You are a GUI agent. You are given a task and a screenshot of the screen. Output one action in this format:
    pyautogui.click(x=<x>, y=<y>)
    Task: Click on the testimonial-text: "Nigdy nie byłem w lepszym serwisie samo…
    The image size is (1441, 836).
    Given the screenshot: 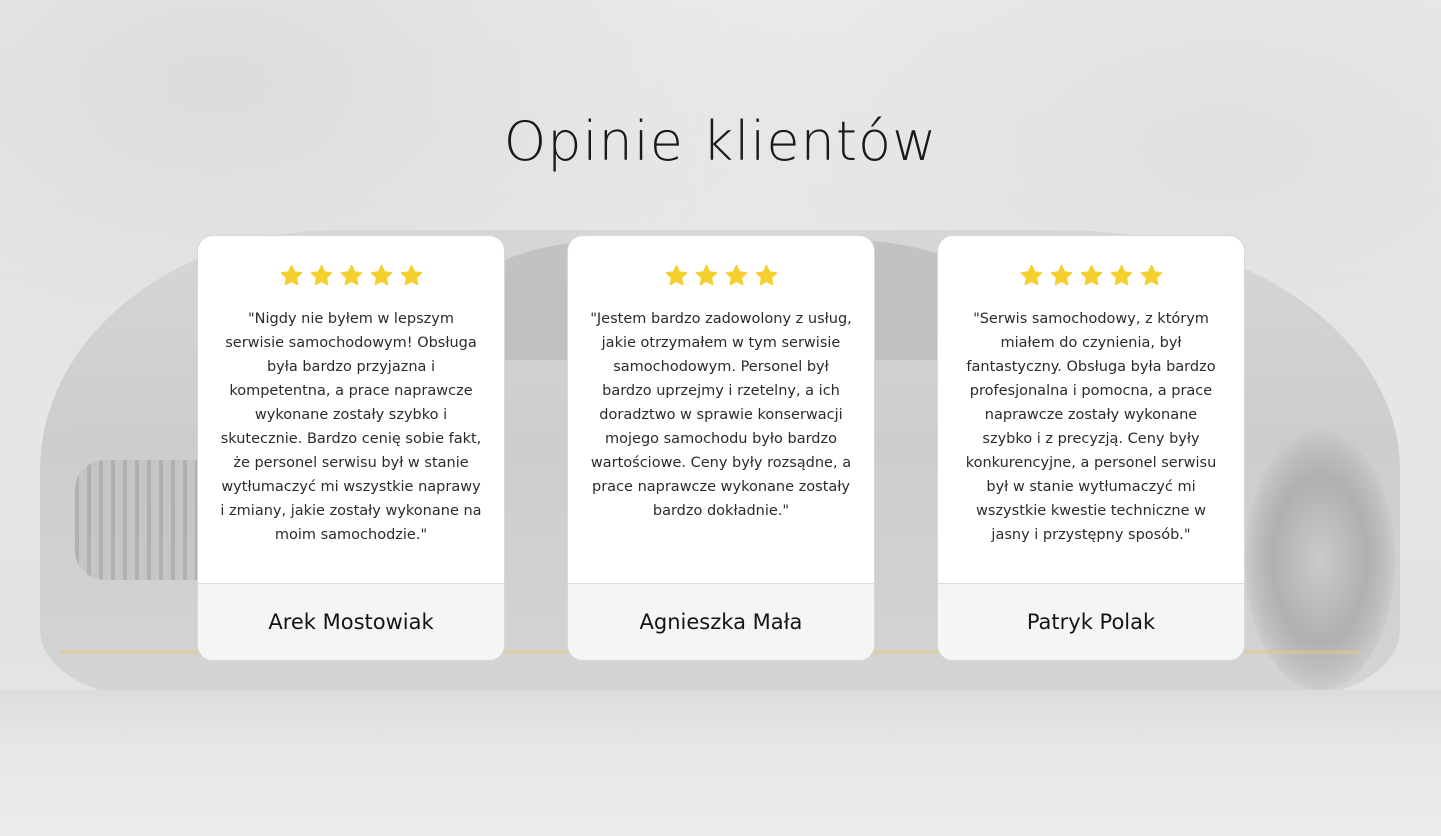 What is the action you would take?
    pyautogui.click(x=351, y=427)
    